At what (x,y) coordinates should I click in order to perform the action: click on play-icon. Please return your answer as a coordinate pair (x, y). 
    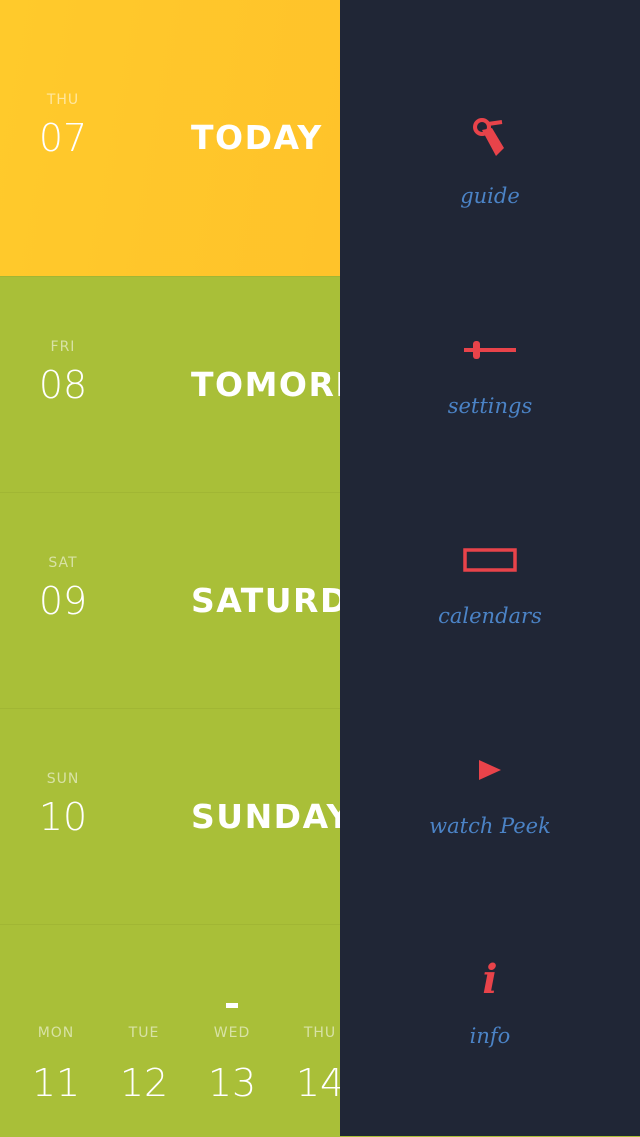
    Looking at the image, I should click on (490, 770).